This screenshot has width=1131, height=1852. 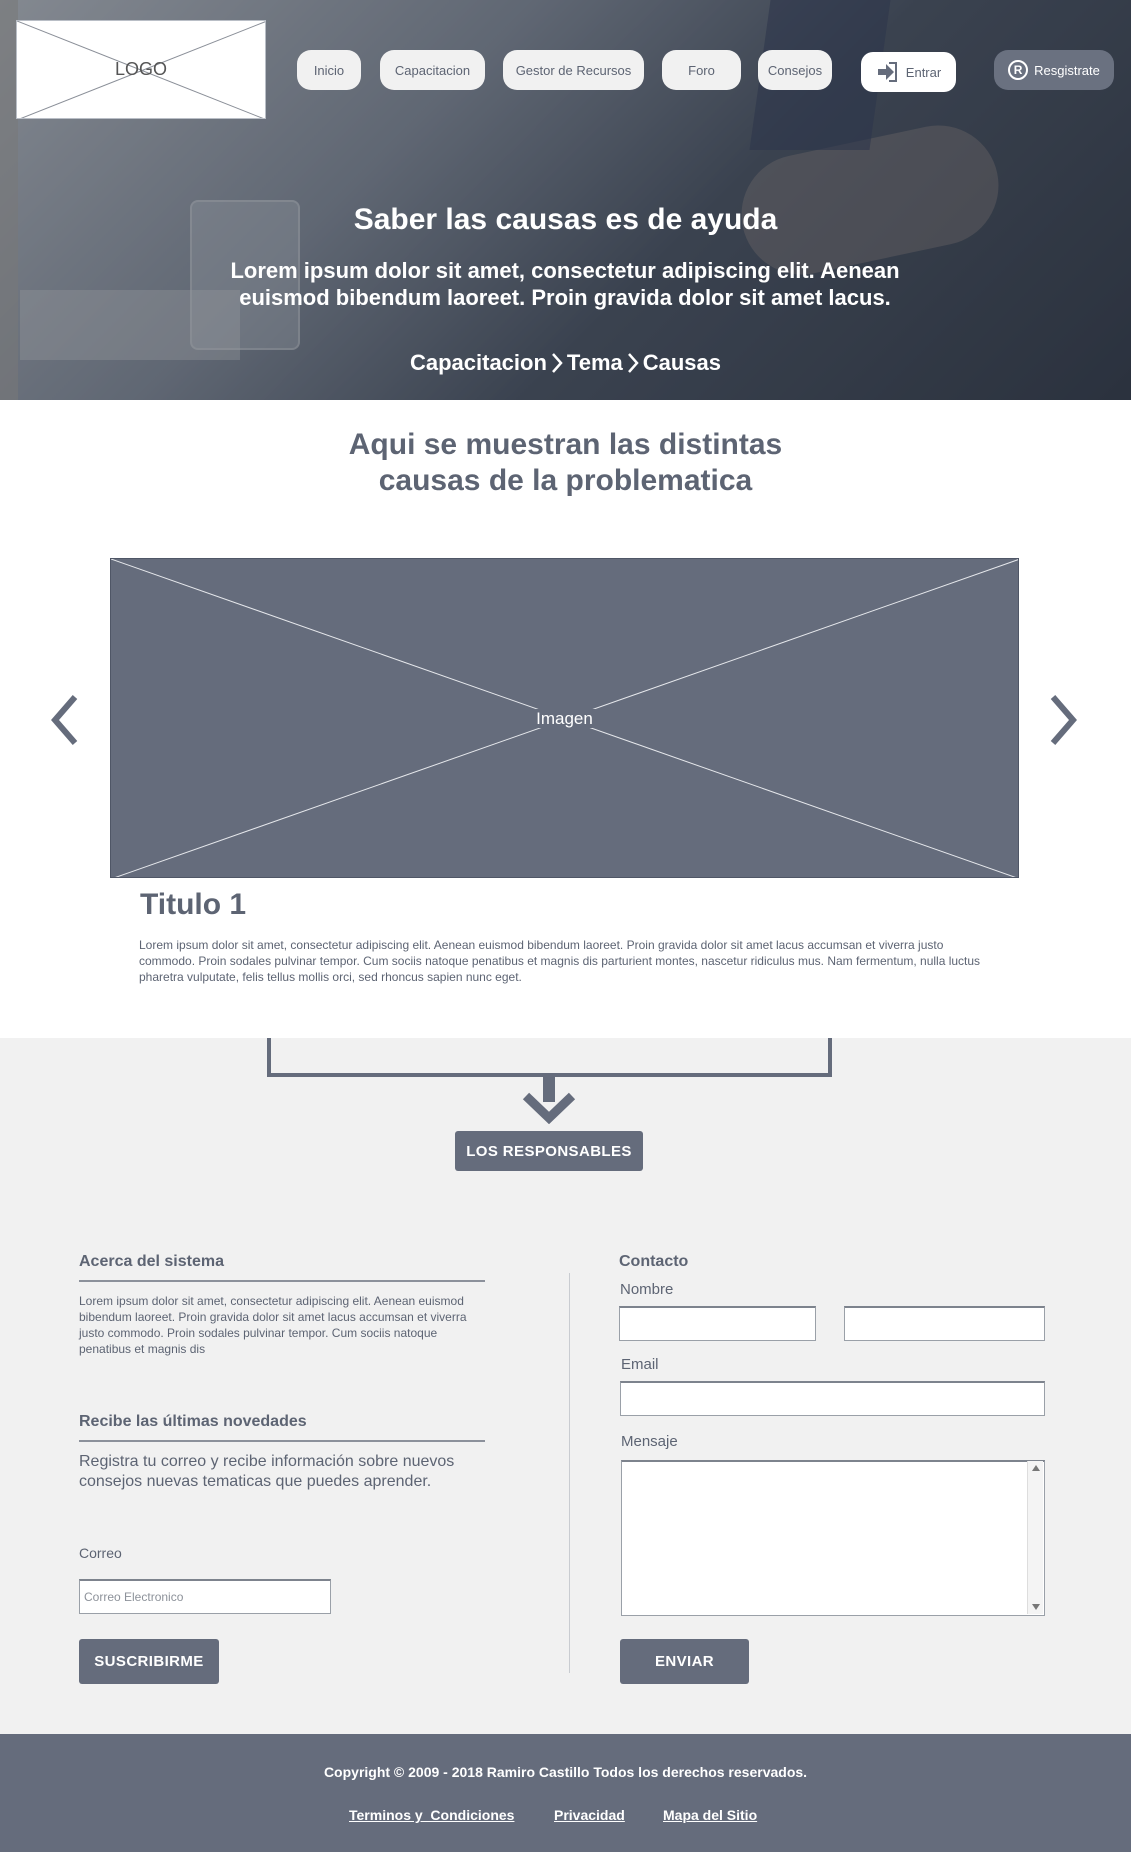 What do you see at coordinates (640, 1364) in the screenshot?
I see `contact-email-label: Email` at bounding box center [640, 1364].